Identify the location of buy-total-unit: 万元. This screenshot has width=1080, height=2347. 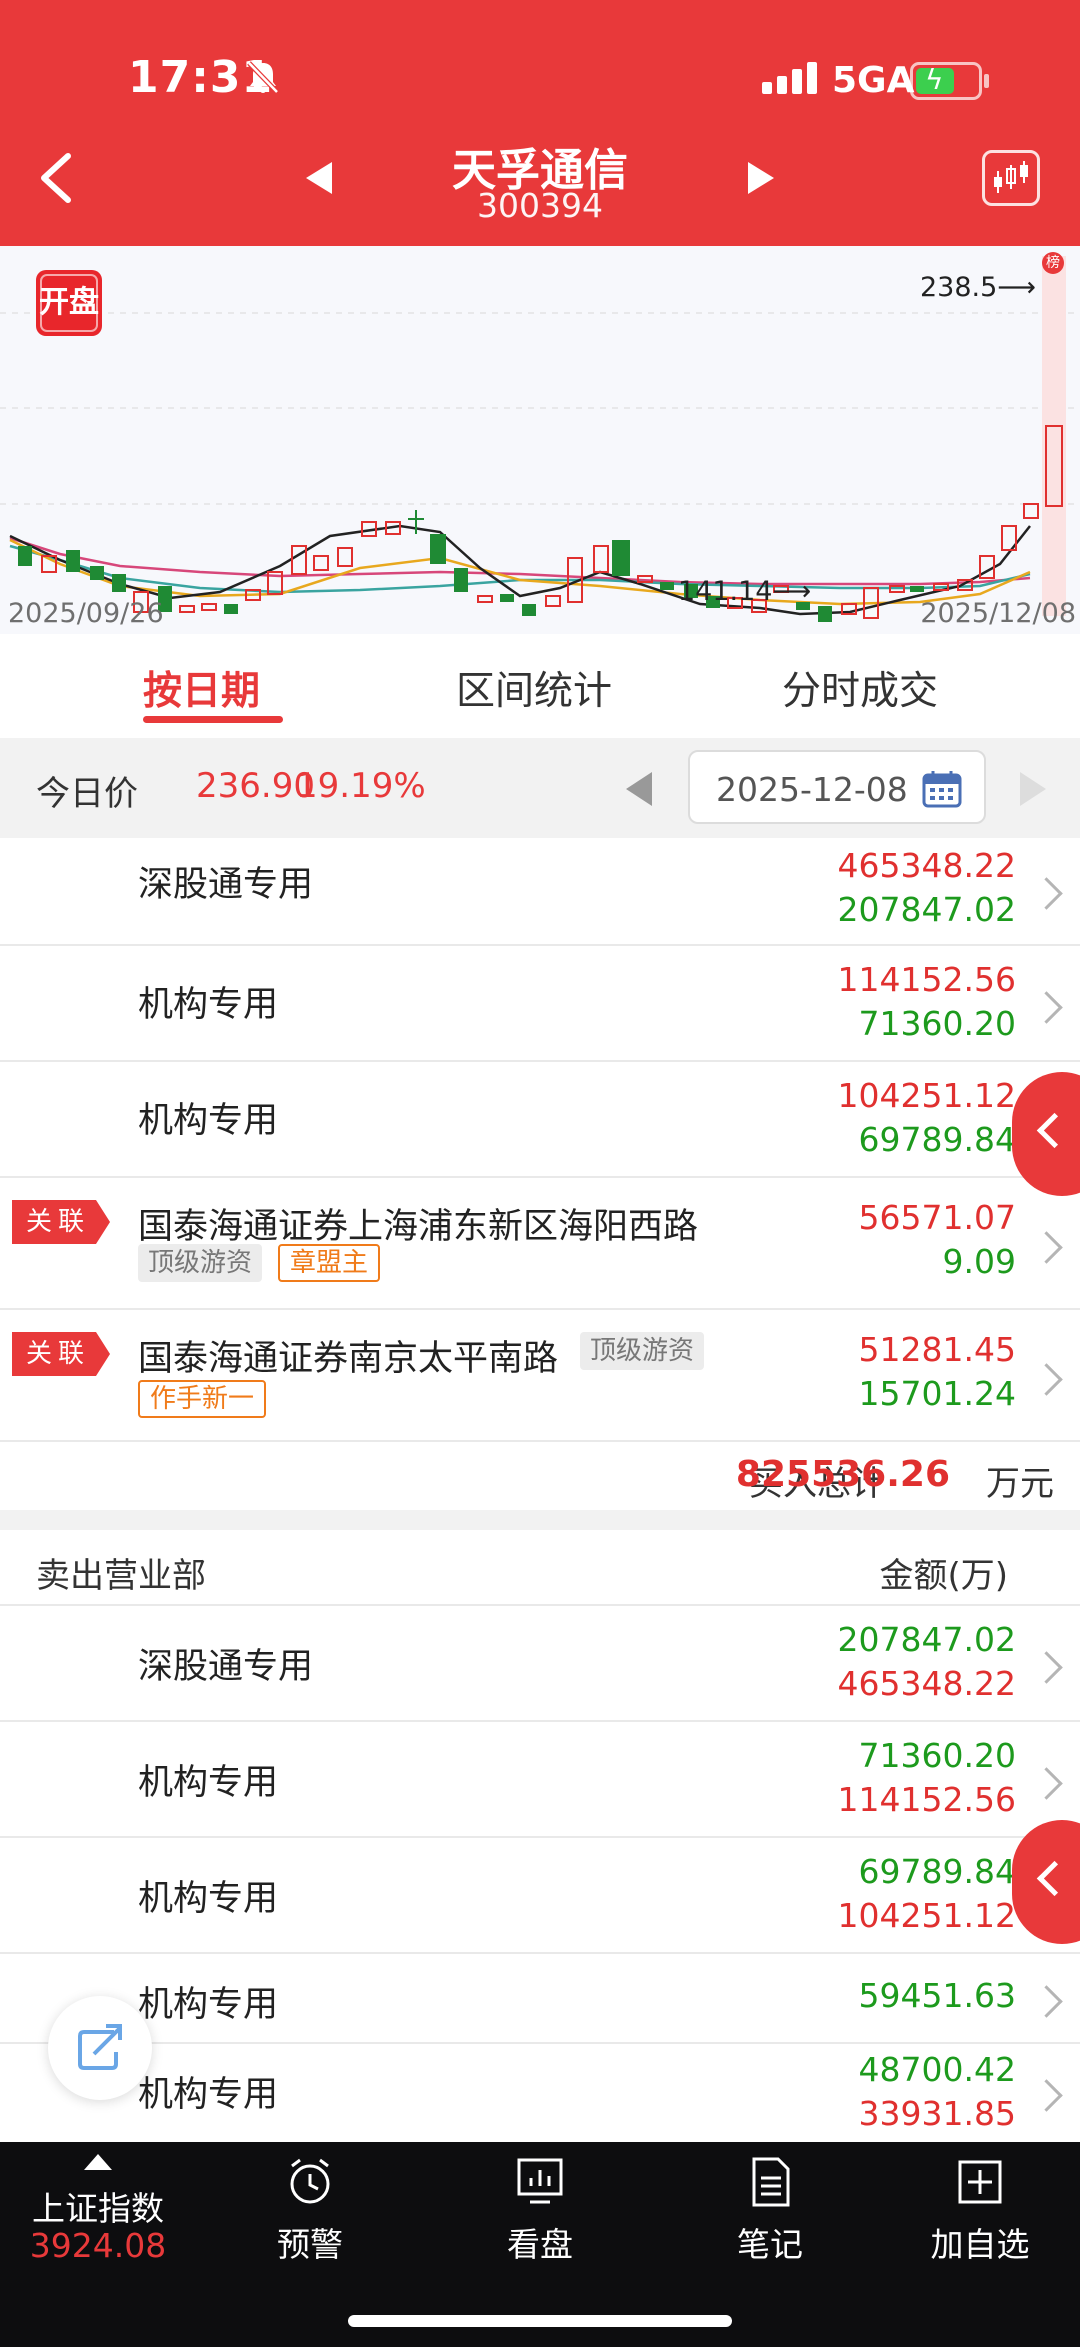
(1020, 1484).